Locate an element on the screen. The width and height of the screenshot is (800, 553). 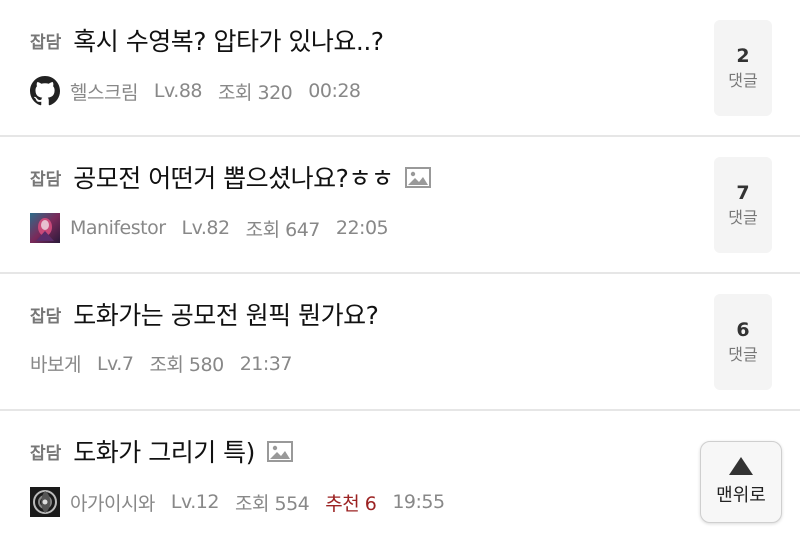
scroll-to-top-label: 맨위로 is located at coordinates (741, 495).